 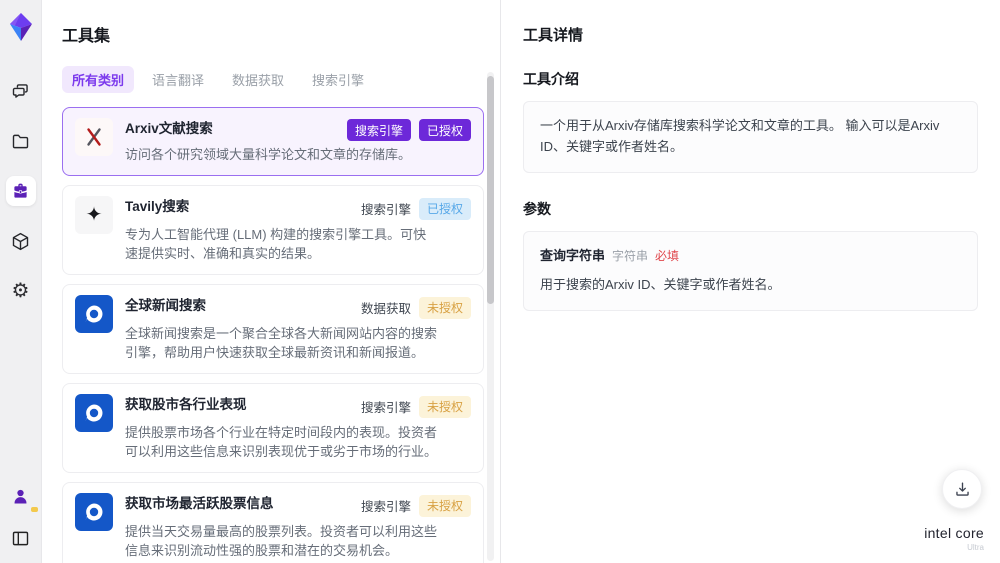 I want to click on tab-all-categories: 所有类别, so click(x=98, y=79).